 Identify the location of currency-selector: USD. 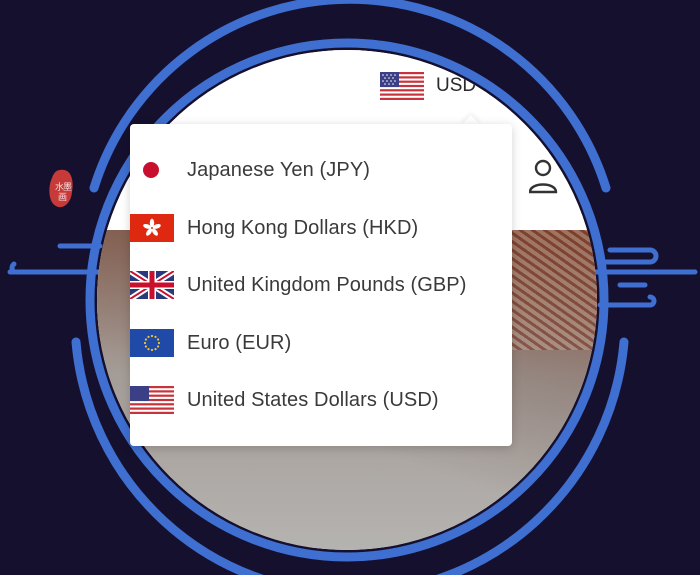
(428, 86).